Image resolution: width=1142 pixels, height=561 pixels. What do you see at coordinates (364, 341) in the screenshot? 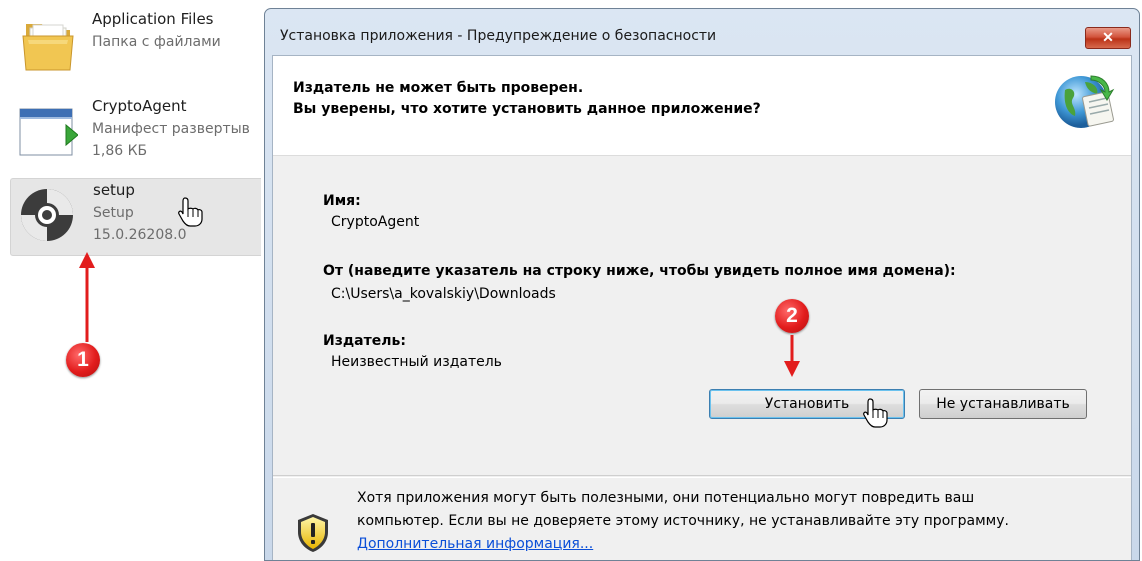
I see `publisher-label: Издатель:` at bounding box center [364, 341].